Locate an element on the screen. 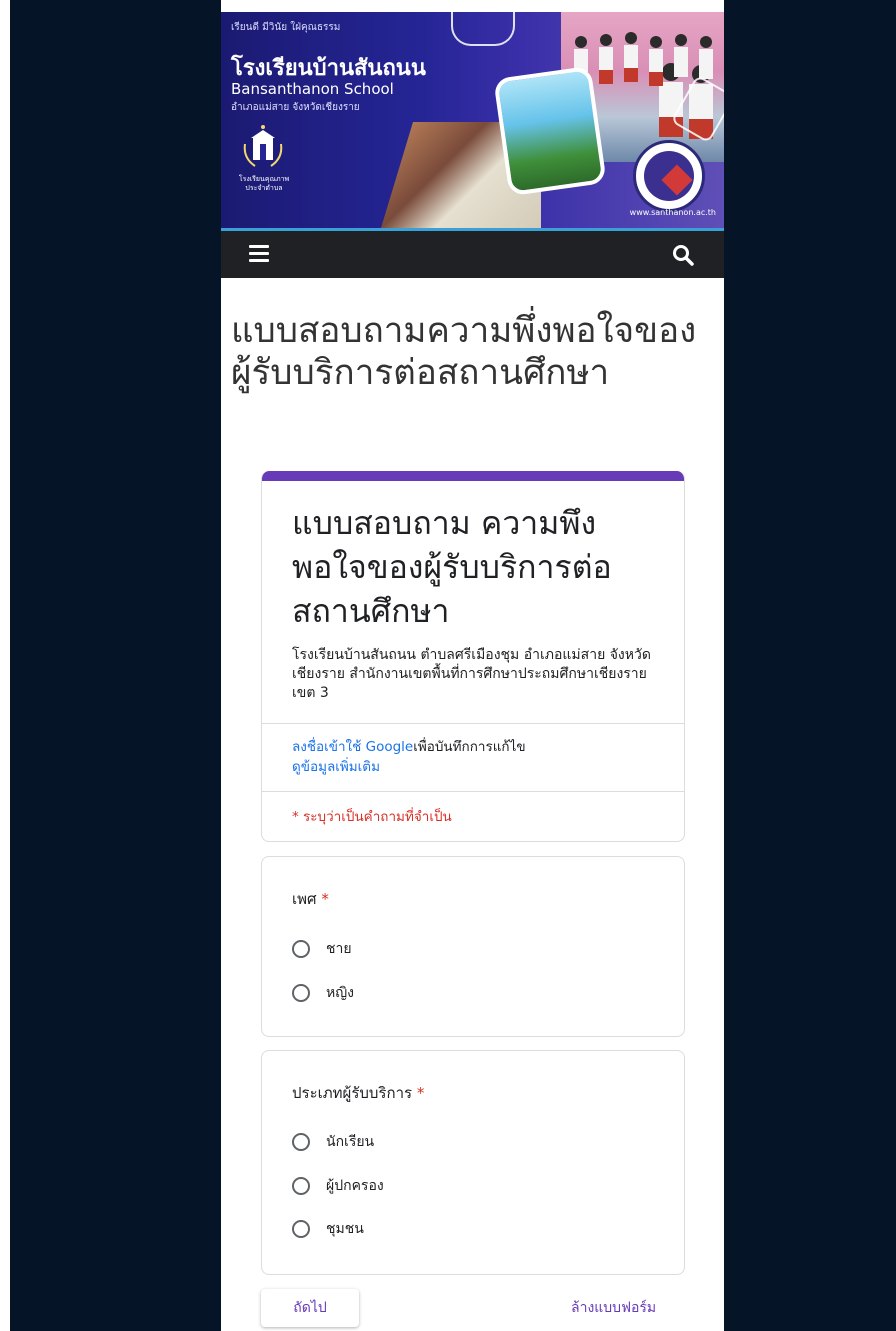 The height and width of the screenshot is (1331, 896). form-accent-bar is located at coordinates (473, 476).